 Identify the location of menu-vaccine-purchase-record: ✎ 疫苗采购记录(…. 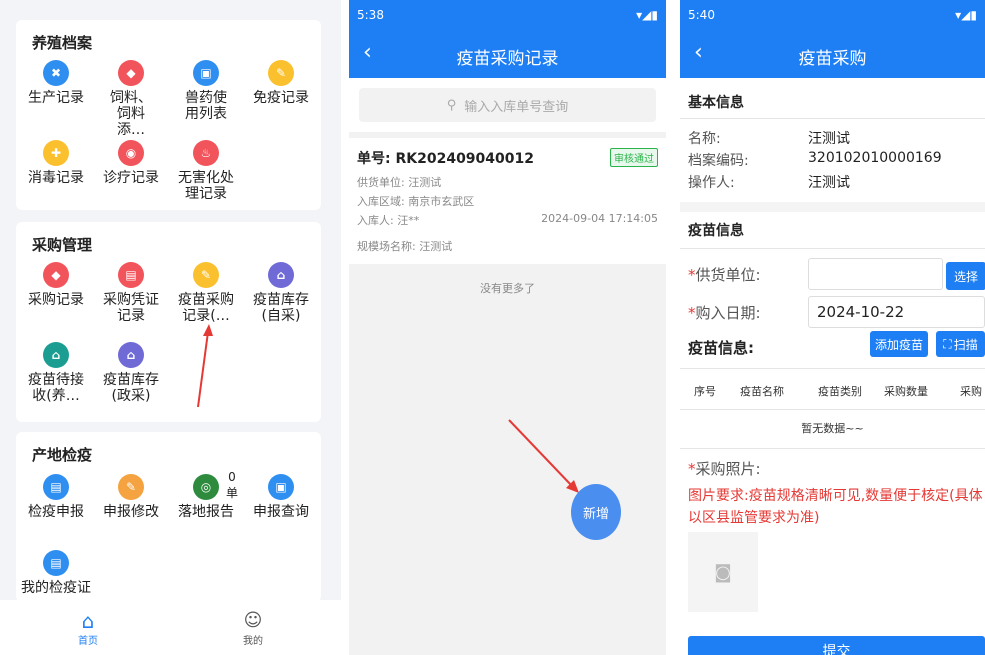
(206, 293).